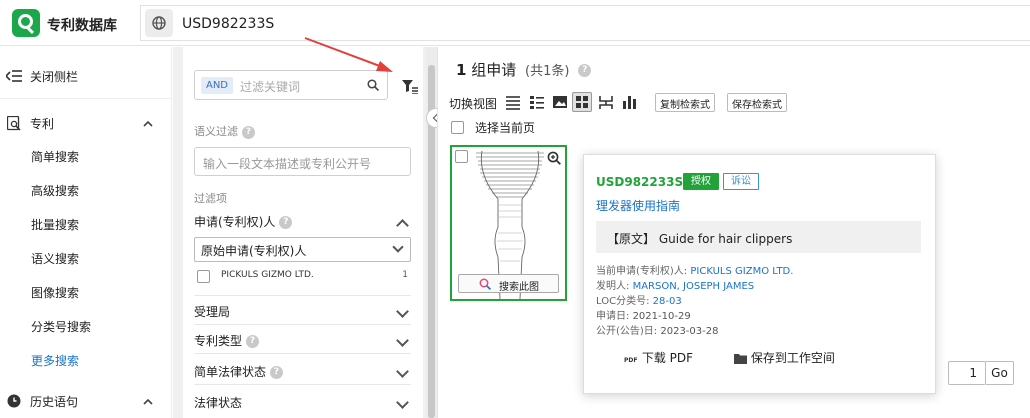  I want to click on image-view-icon, so click(560, 102).